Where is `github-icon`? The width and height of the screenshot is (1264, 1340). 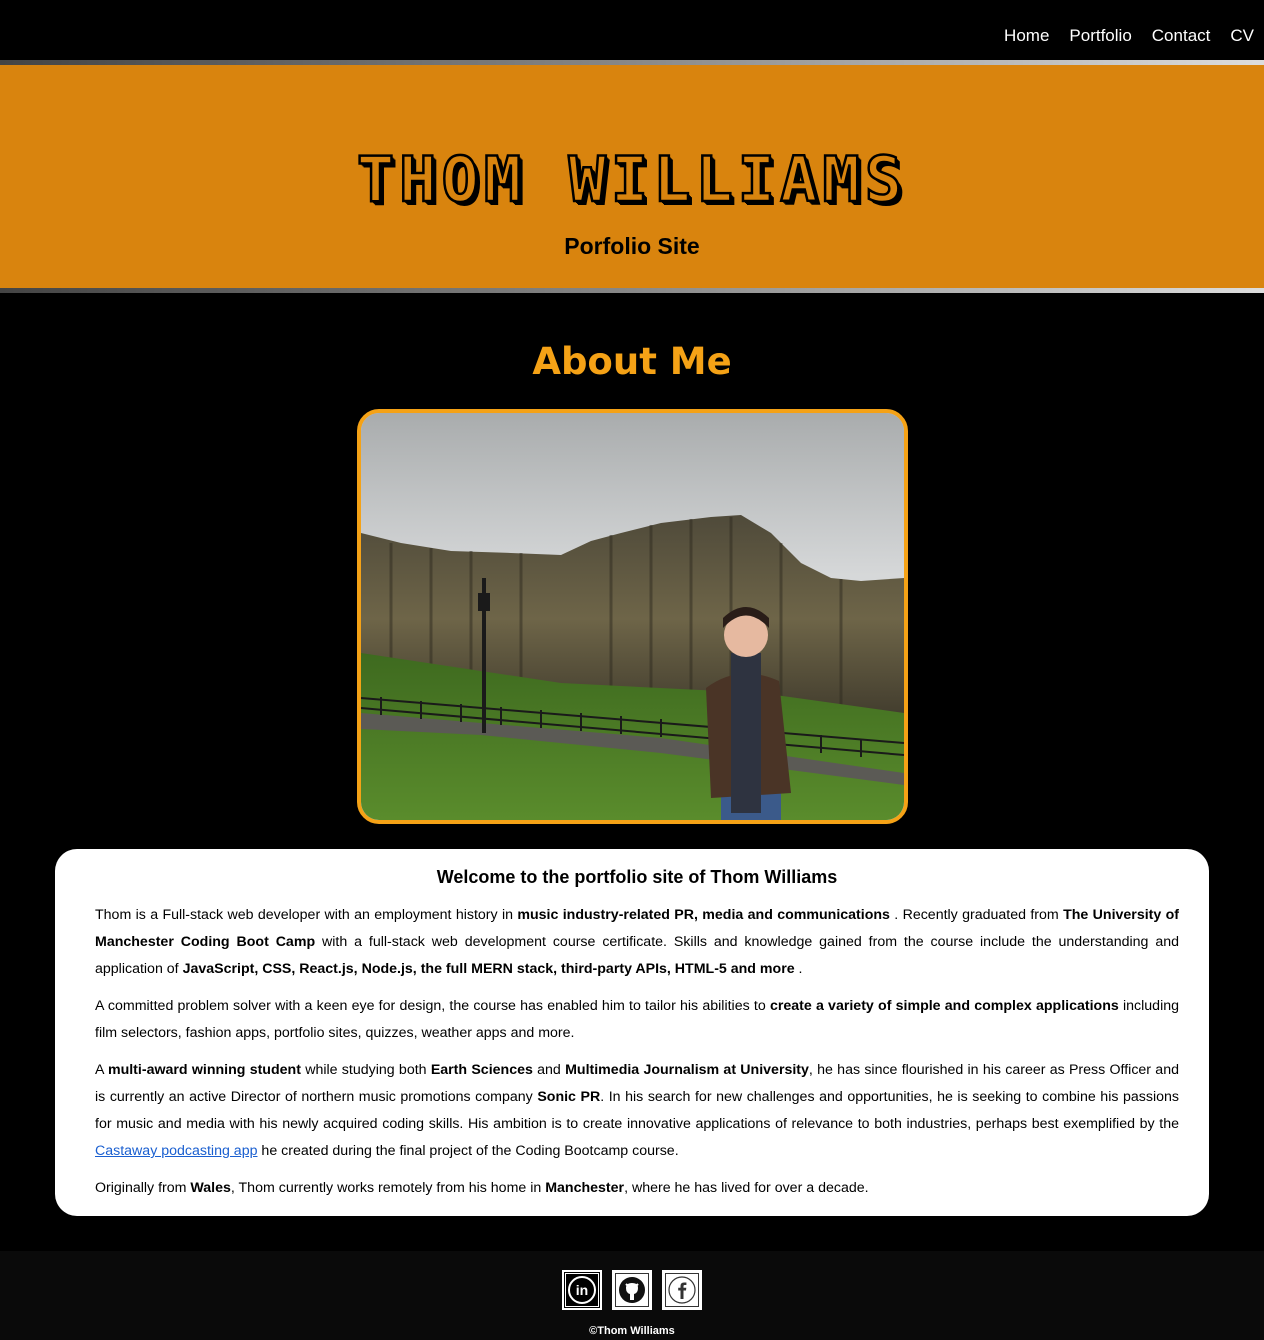
github-icon is located at coordinates (632, 1290).